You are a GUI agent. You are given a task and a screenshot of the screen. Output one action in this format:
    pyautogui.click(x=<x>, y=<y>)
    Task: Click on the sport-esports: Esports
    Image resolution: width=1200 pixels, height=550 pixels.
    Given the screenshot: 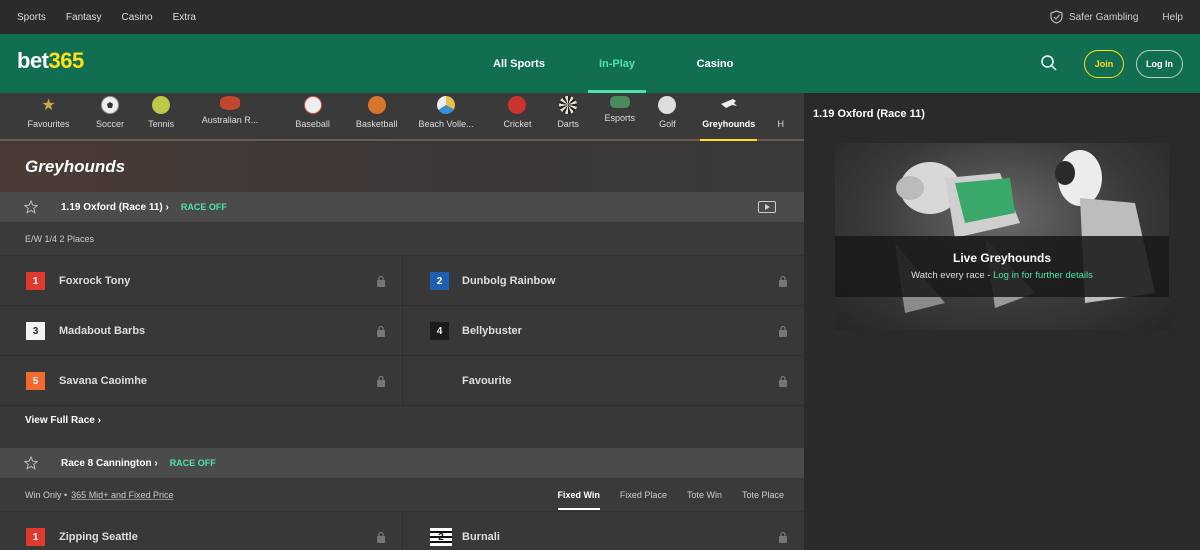 What is the action you would take?
    pyautogui.click(x=619, y=117)
    